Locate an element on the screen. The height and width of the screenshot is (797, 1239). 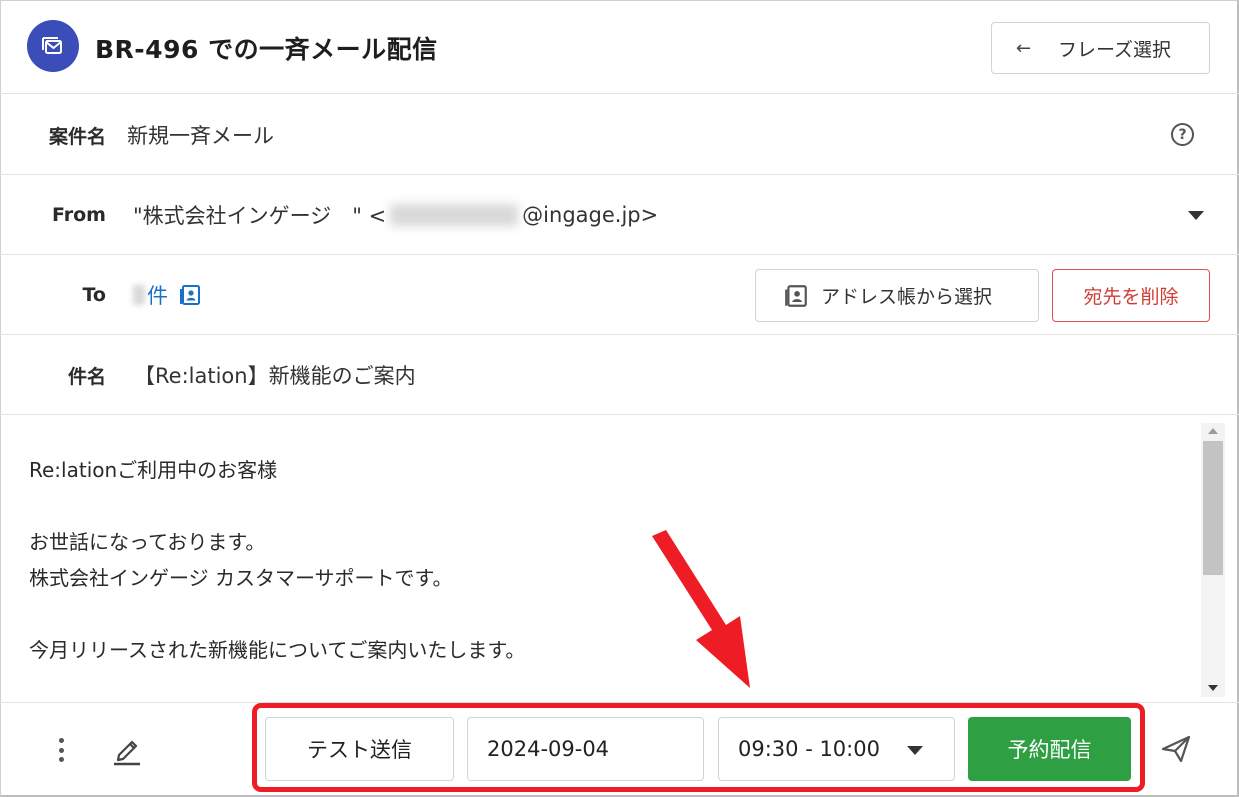
annotation-highlight-box is located at coordinates (698, 747).